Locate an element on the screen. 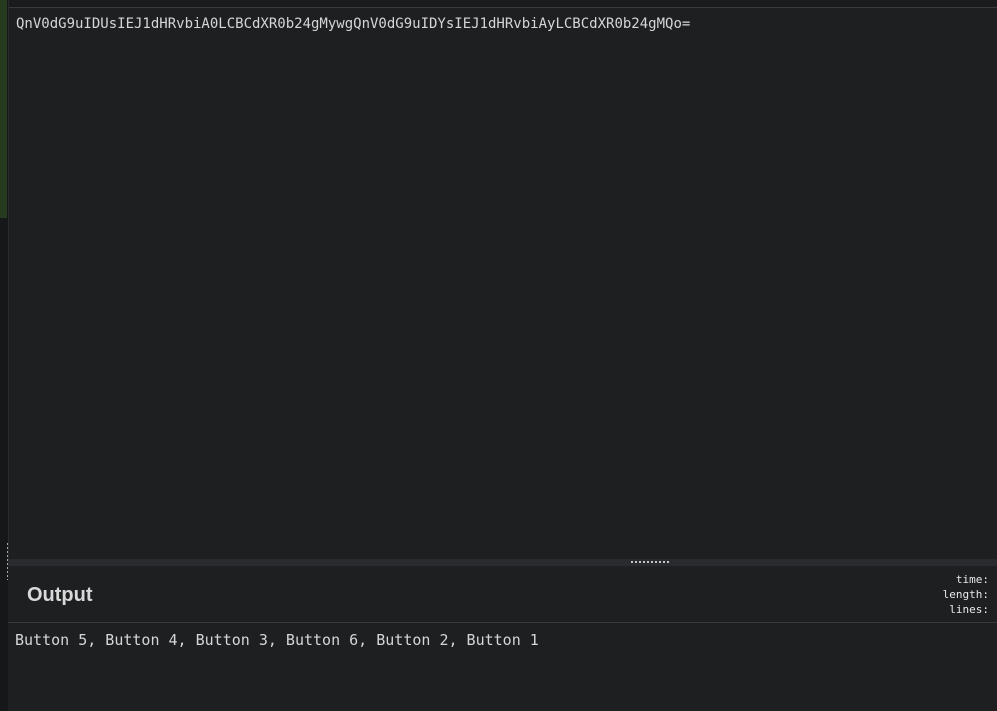 This screenshot has height=711, width=997. input-top-border is located at coordinates (503, 4).